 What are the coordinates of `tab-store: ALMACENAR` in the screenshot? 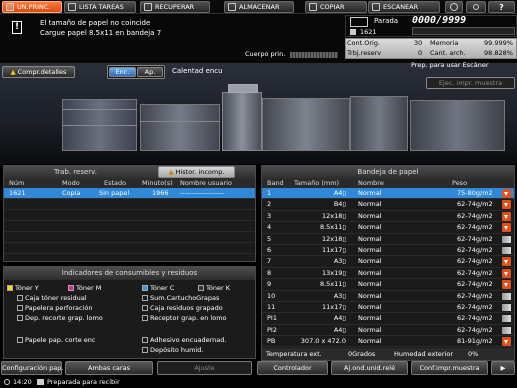 It's located at (259, 7).